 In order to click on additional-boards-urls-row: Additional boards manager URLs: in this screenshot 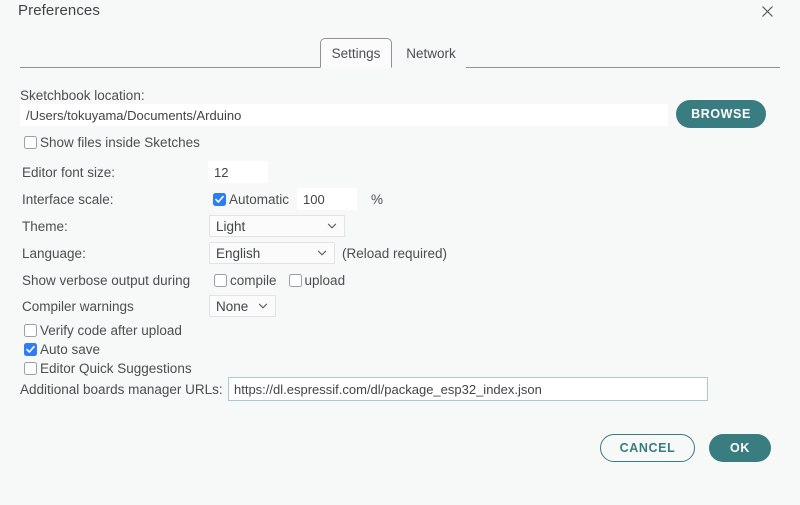, I will do `click(400, 389)`.